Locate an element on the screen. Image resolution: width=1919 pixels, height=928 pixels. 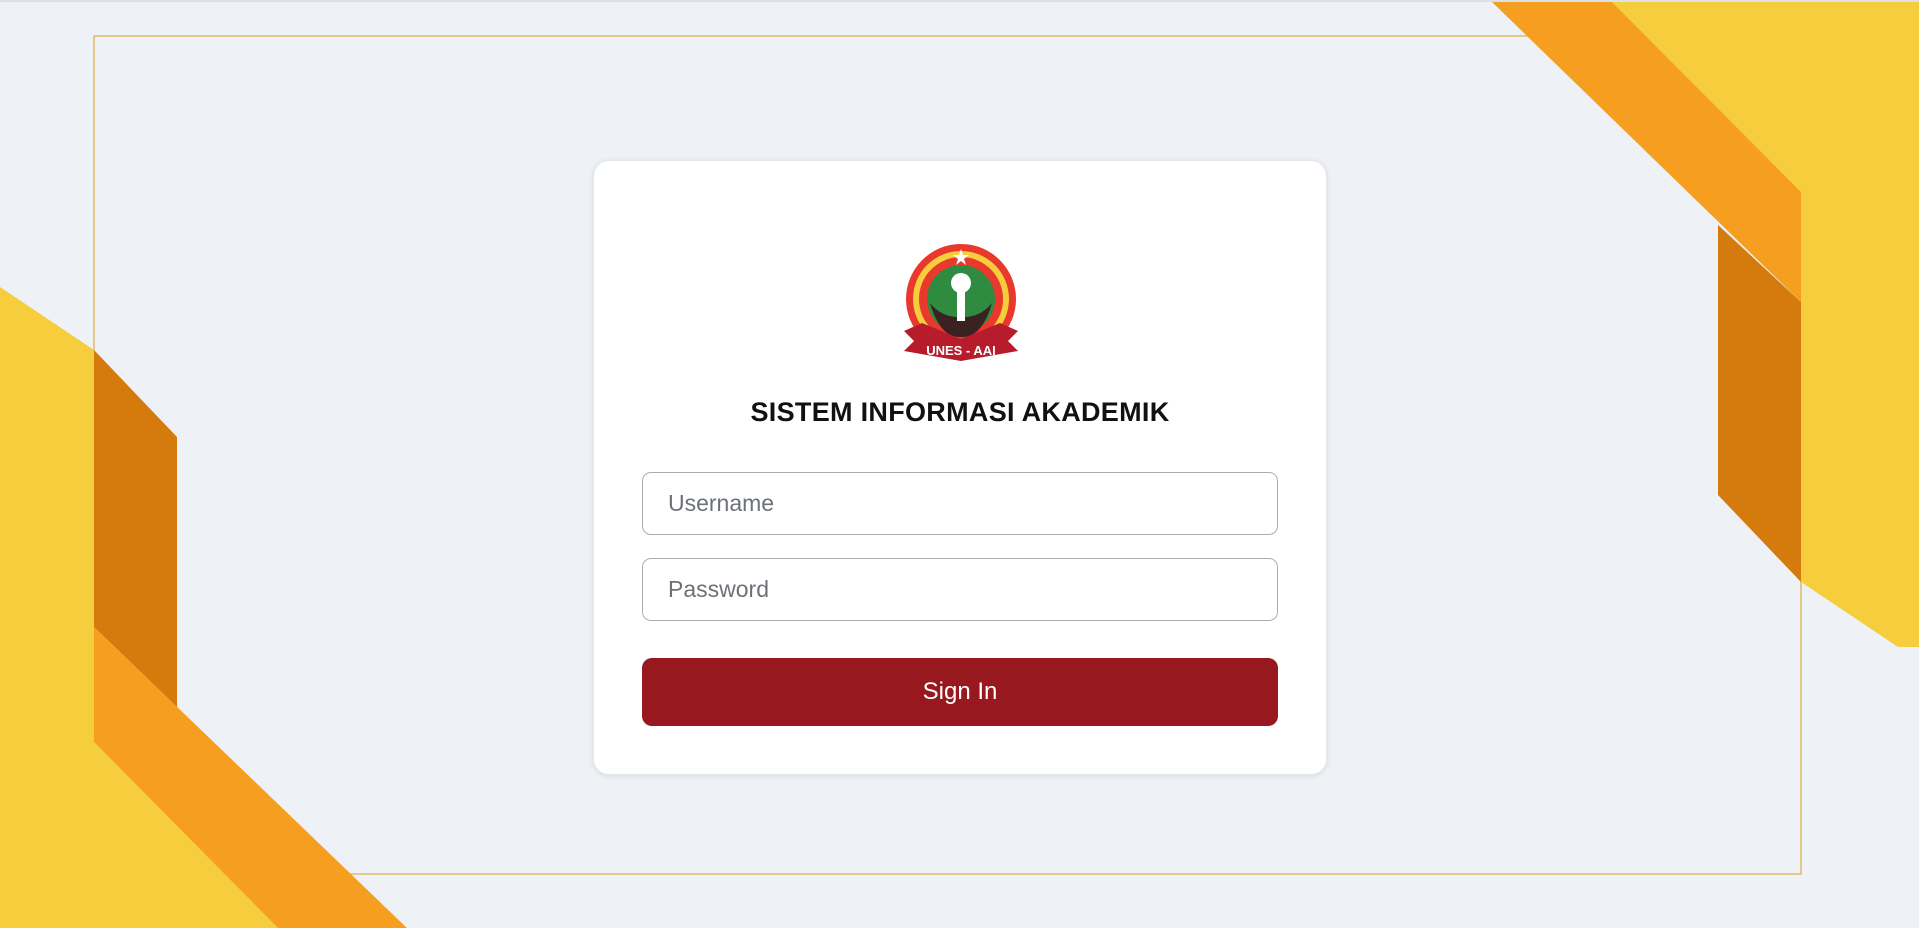
username-input is located at coordinates (960, 503).